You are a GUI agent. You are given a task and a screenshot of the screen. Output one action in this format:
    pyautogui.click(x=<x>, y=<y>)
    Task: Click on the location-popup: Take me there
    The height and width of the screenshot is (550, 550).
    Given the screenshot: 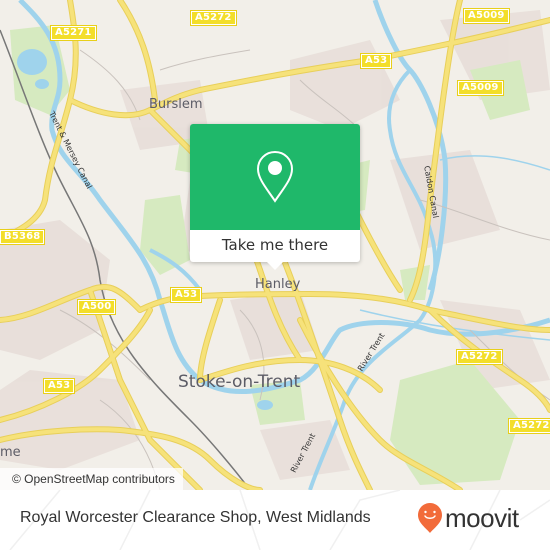 What is the action you would take?
    pyautogui.click(x=275, y=197)
    